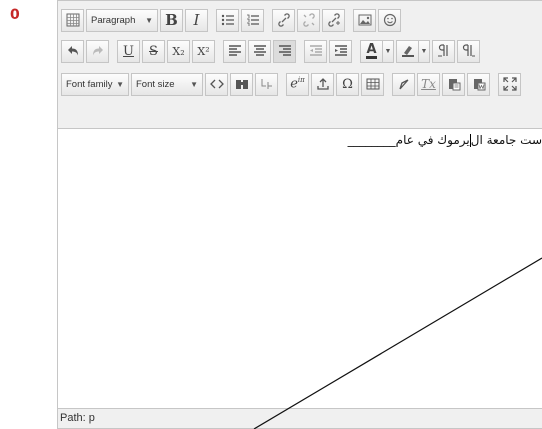  I want to click on text-color-label: A, so click(371, 50).